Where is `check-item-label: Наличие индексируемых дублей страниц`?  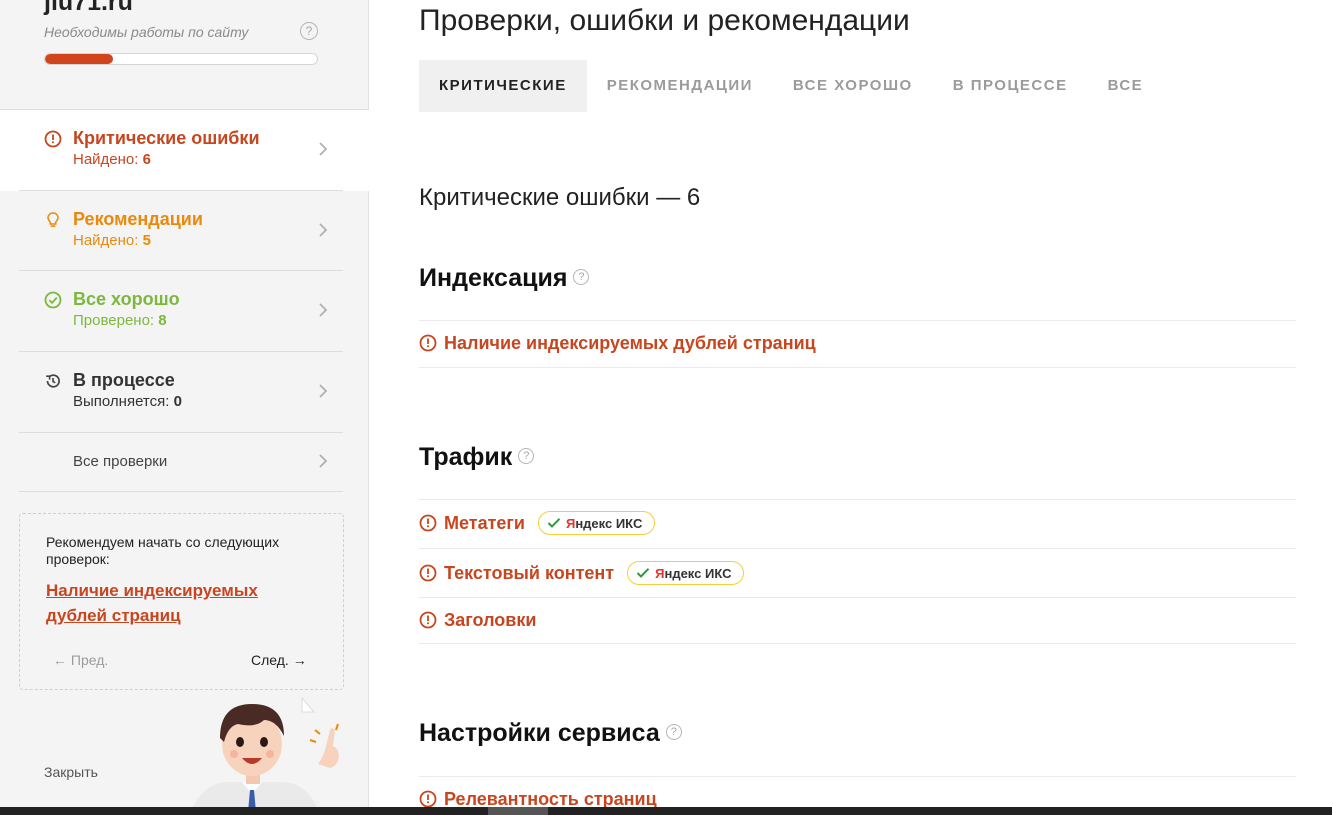
check-item-label: Наличие индексируемых дублей страниц is located at coordinates (630, 342).